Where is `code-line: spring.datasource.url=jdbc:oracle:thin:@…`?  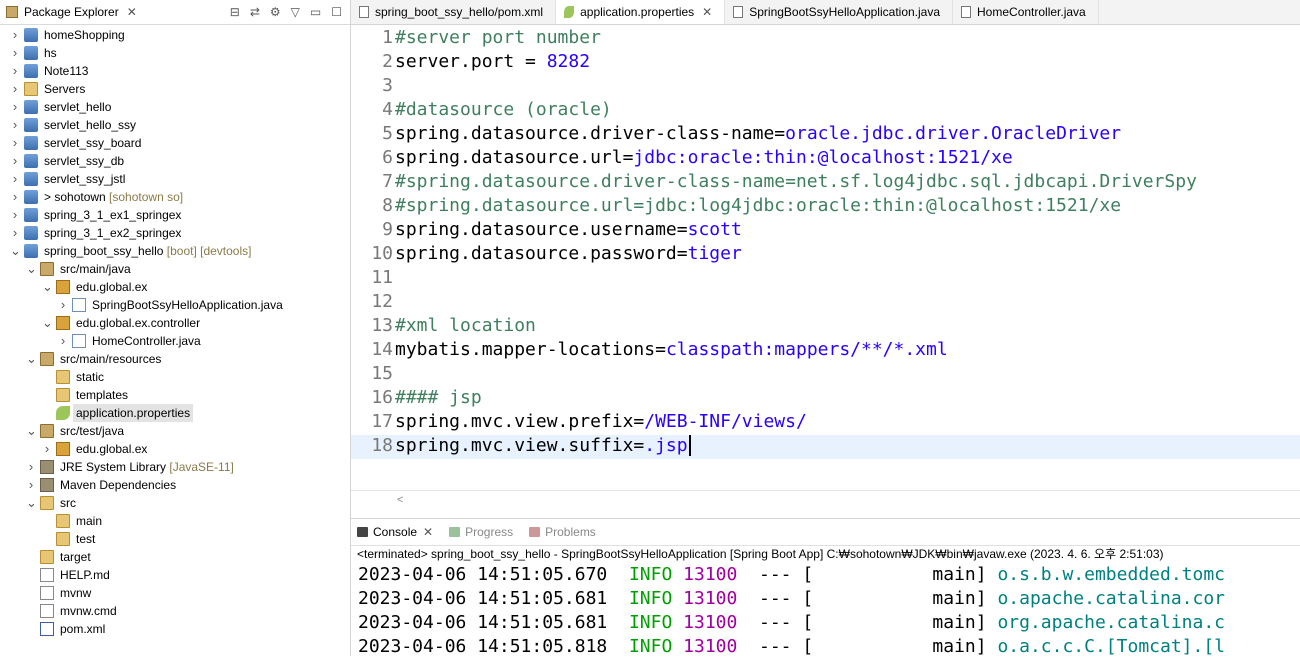 code-line: spring.datasource.url=jdbc:oracle:thin:@… is located at coordinates (704, 157).